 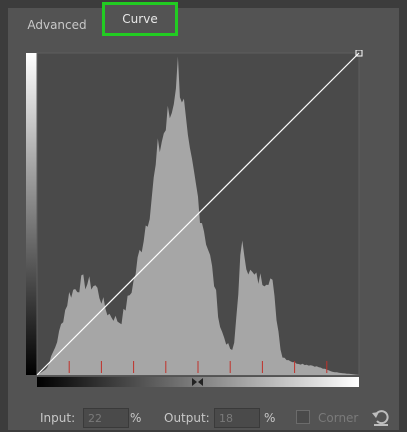 What do you see at coordinates (57, 25) in the screenshot?
I see `tab-advanced: Advanced` at bounding box center [57, 25].